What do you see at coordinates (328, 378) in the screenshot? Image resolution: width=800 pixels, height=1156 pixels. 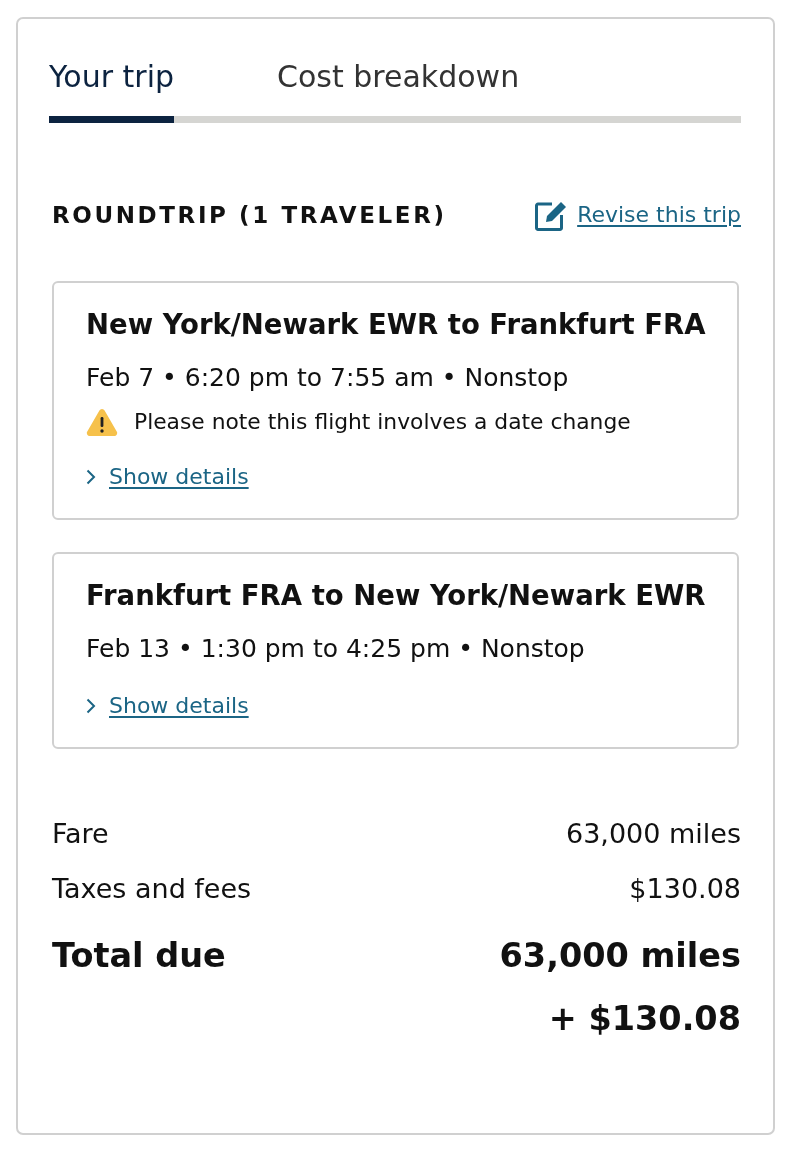 I see `flight-schedule: Feb 7 • 6:20 pm to 7:55 am • Nonstop` at bounding box center [328, 378].